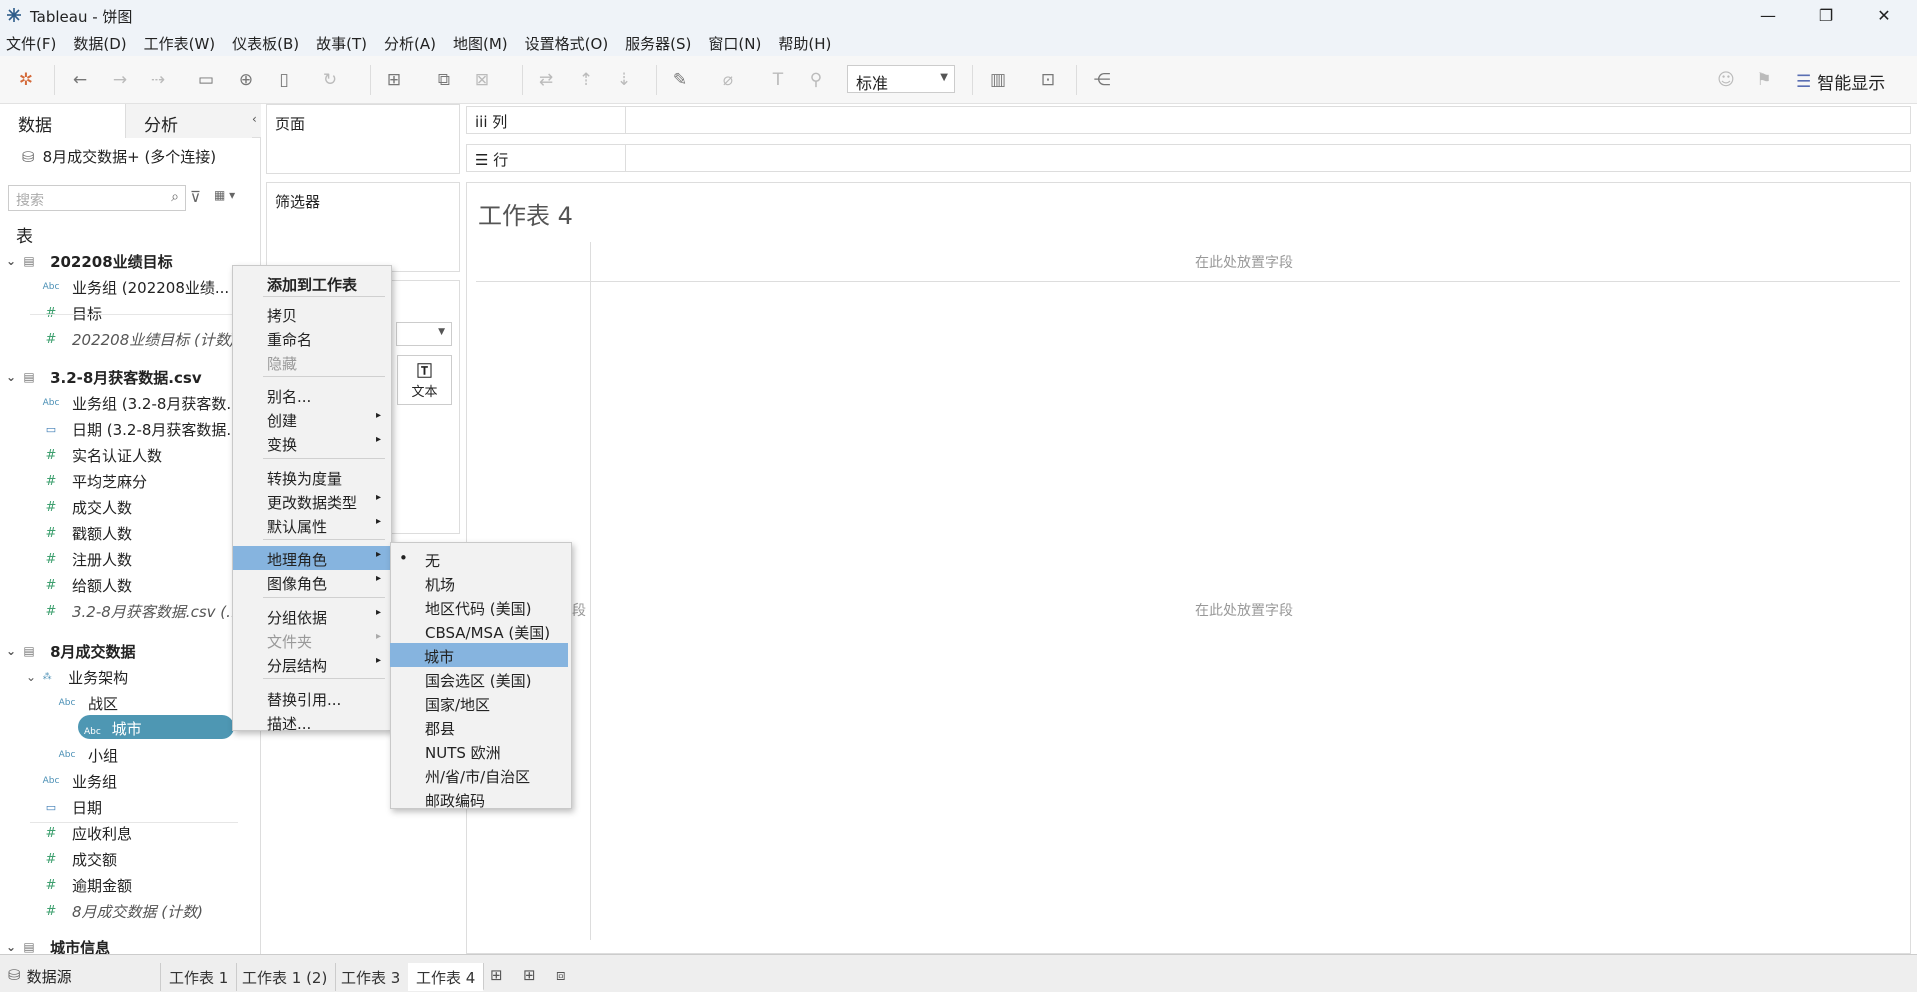  Describe the element at coordinates (63, 121) in the screenshot. I see `tab-data: 数据` at that location.